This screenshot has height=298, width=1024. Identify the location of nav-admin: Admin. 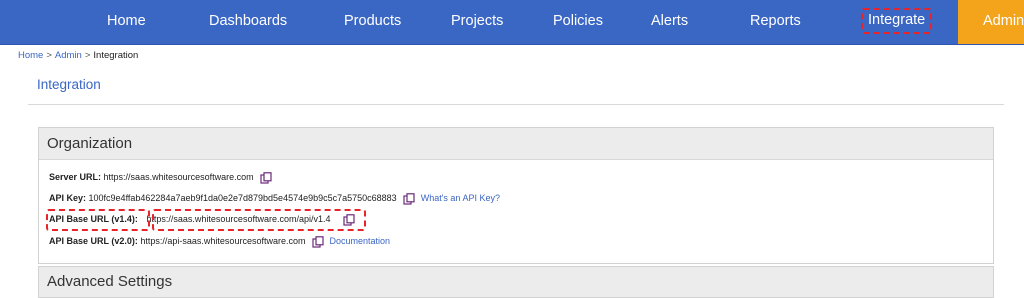
(991, 22).